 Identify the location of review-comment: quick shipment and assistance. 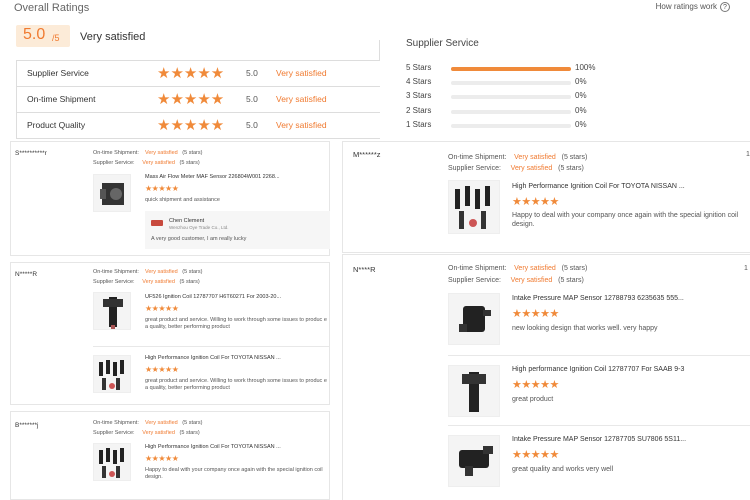
(182, 200).